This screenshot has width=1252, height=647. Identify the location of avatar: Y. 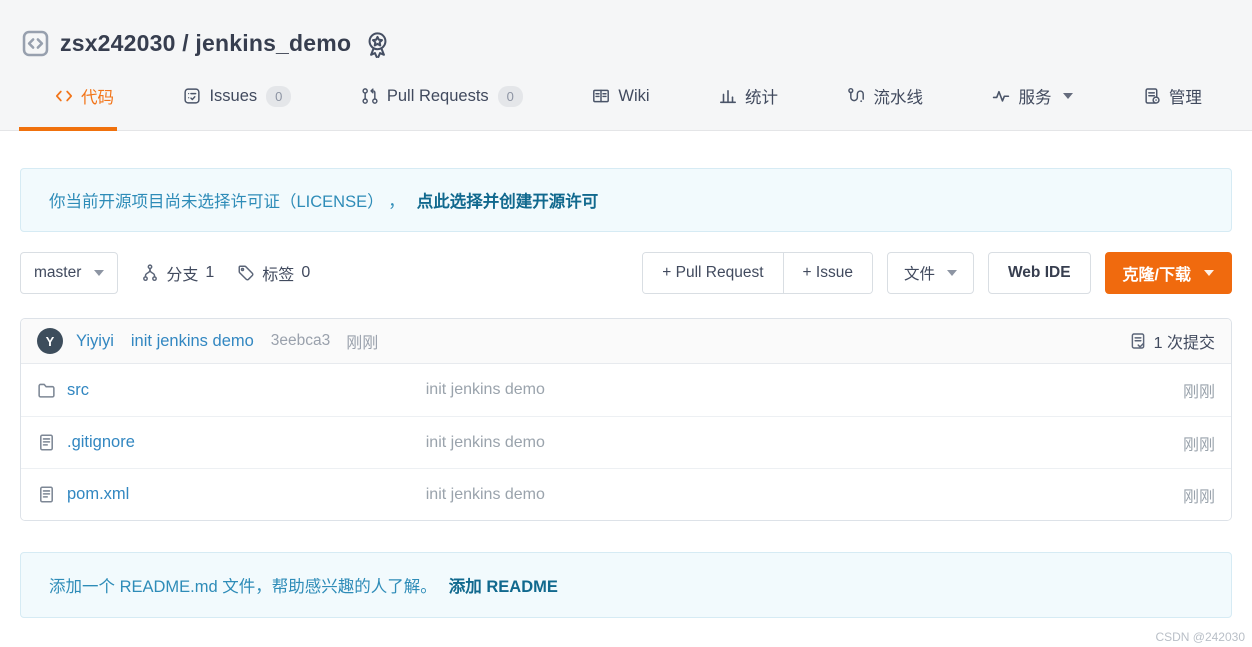
(50, 341).